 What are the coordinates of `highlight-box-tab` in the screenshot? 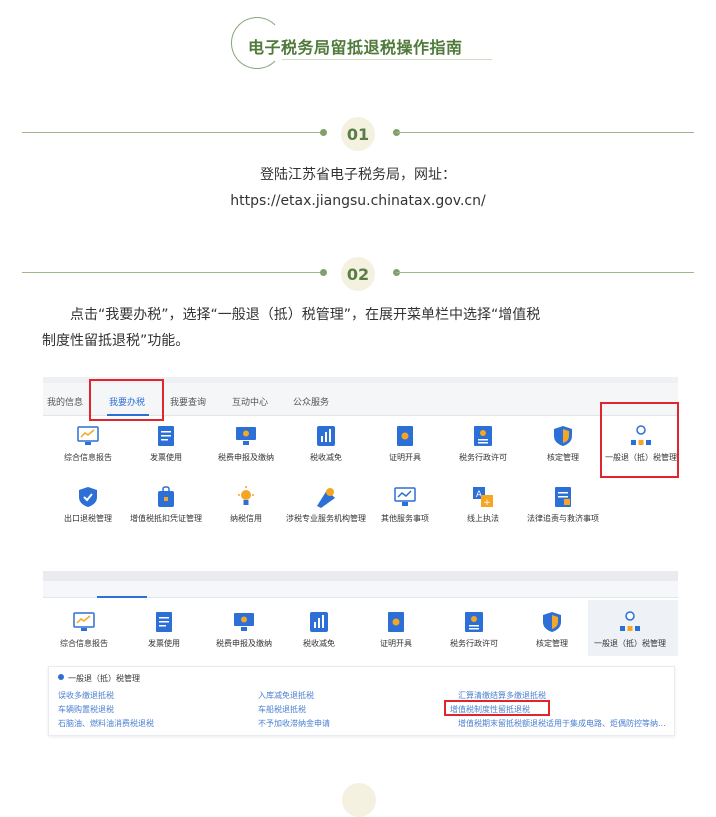 It's located at (126, 400).